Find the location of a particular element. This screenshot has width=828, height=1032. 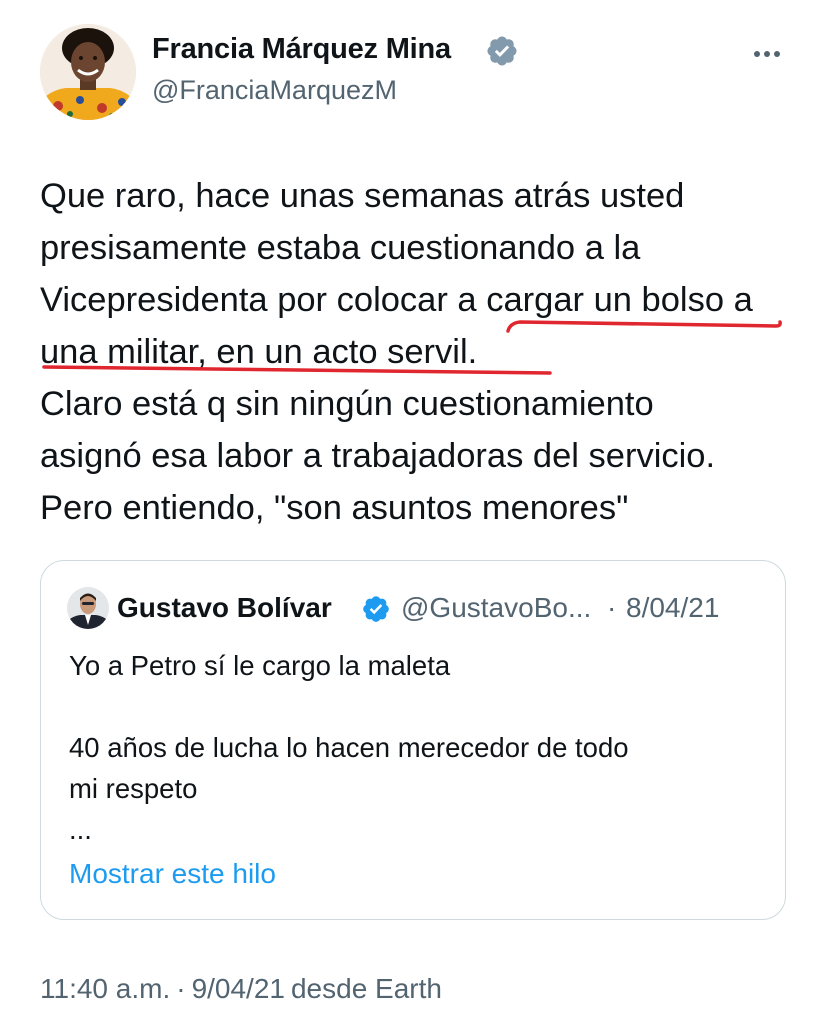

tweet-time: 11:40 a.m. is located at coordinates (105, 988).